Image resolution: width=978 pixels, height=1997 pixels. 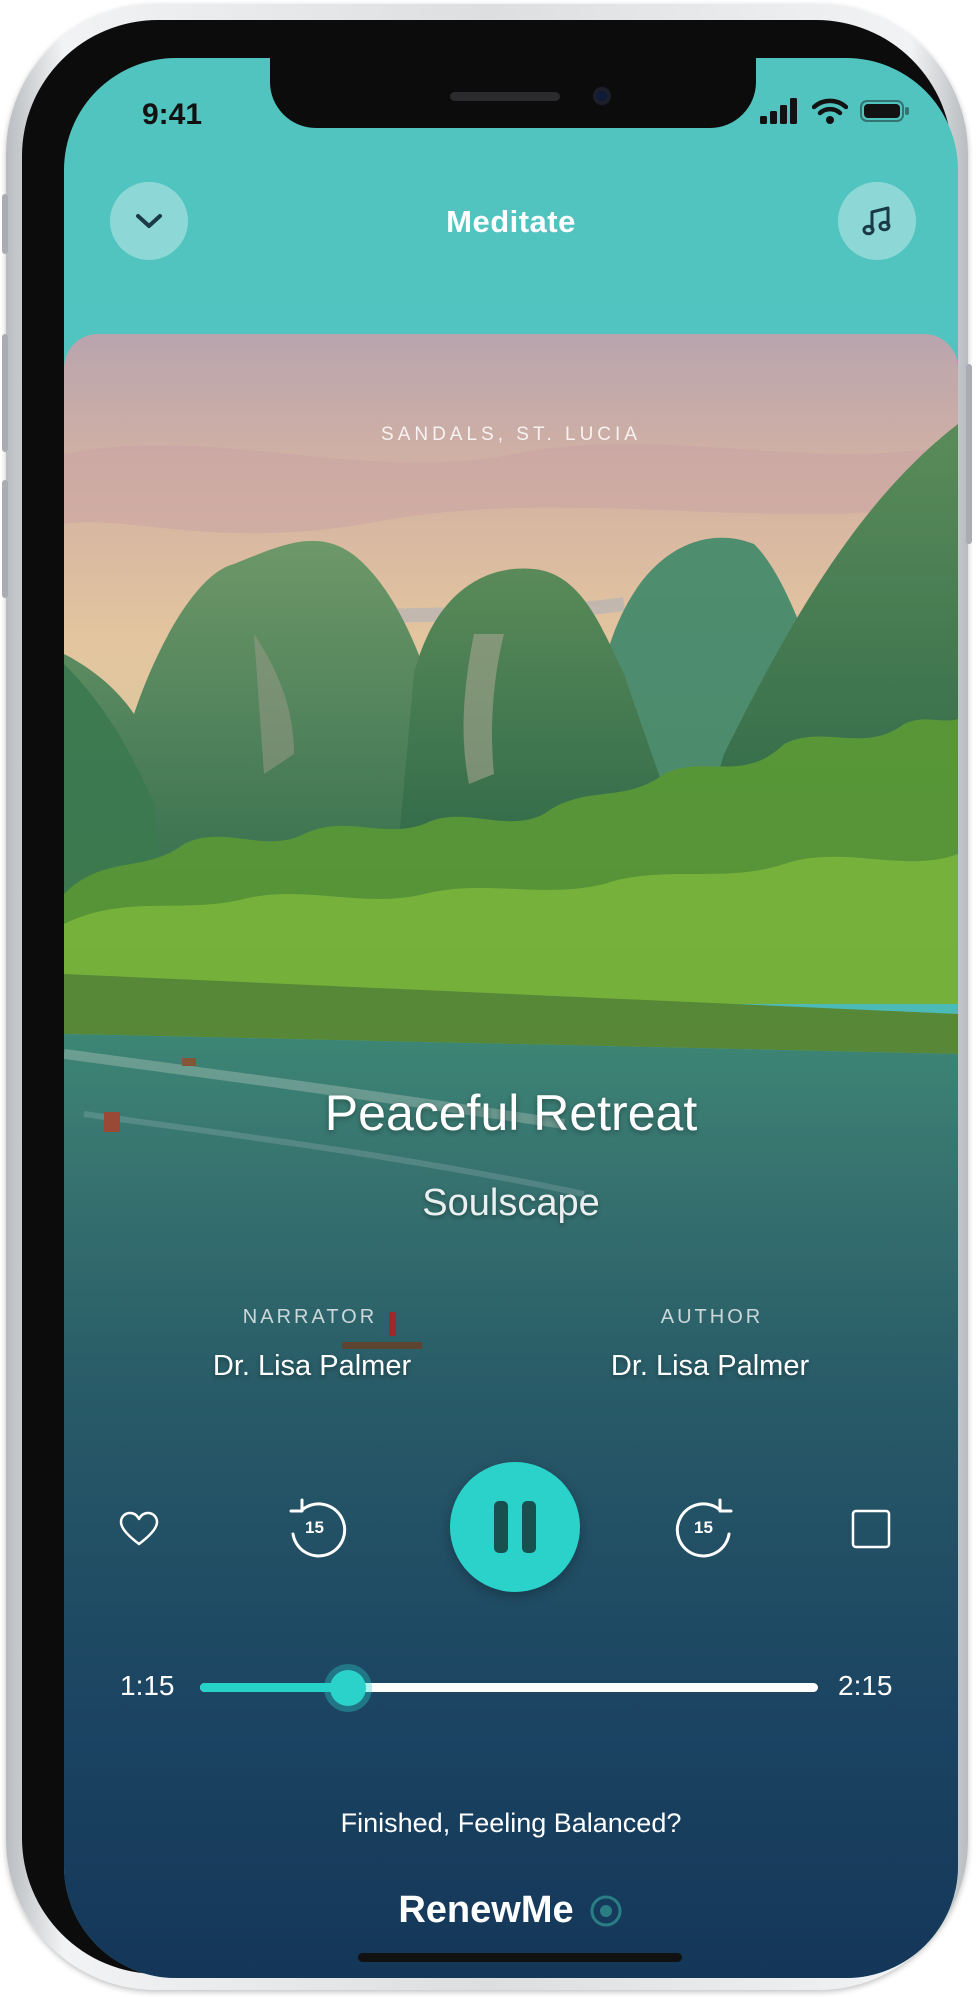 What do you see at coordinates (520, 1957) in the screenshot?
I see `home-indicator` at bounding box center [520, 1957].